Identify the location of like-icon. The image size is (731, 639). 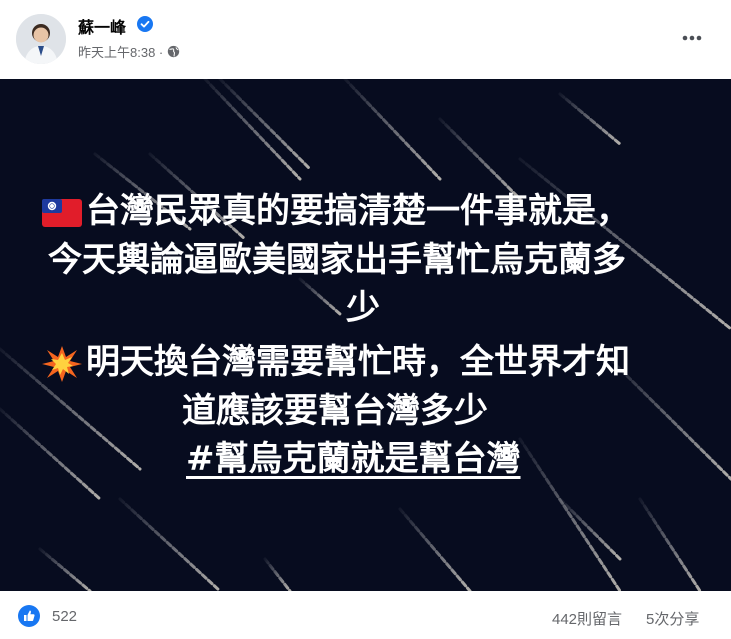
(29, 616).